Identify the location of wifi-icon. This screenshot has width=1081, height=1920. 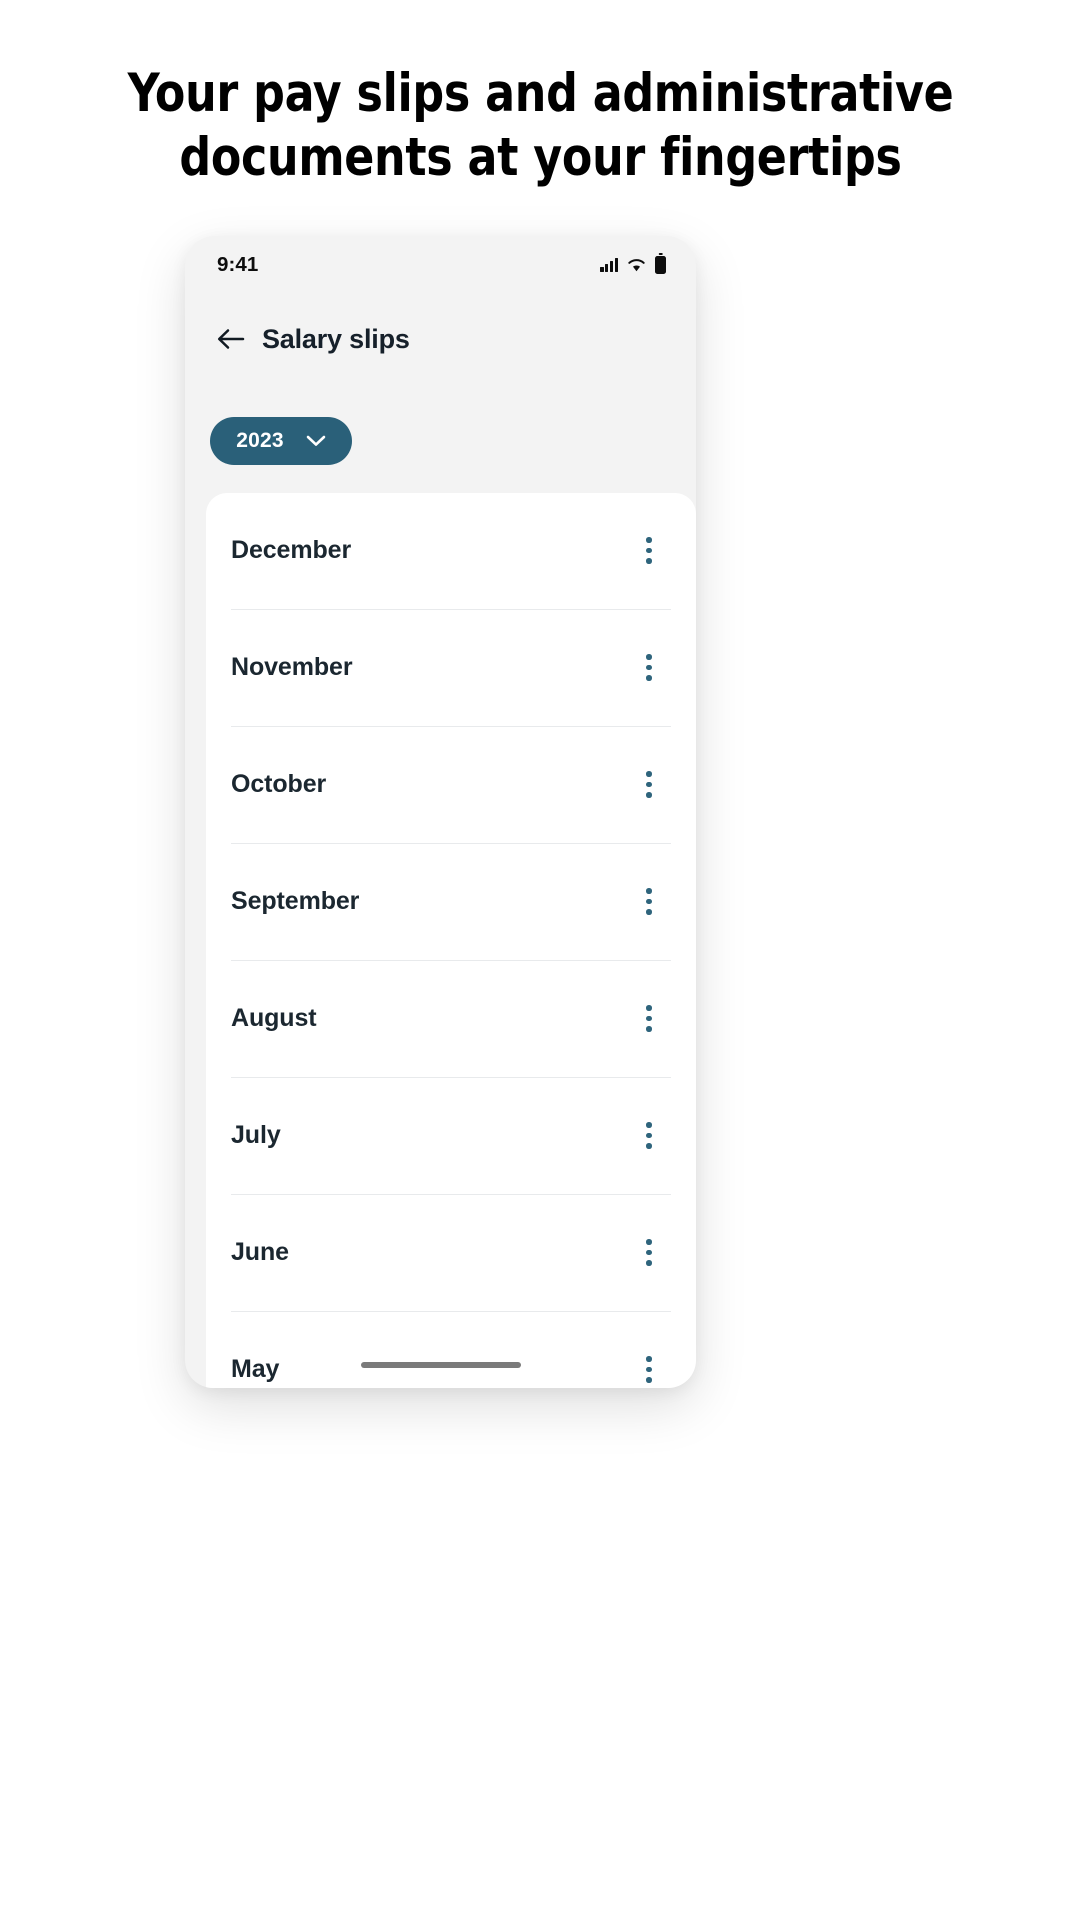
(636, 265).